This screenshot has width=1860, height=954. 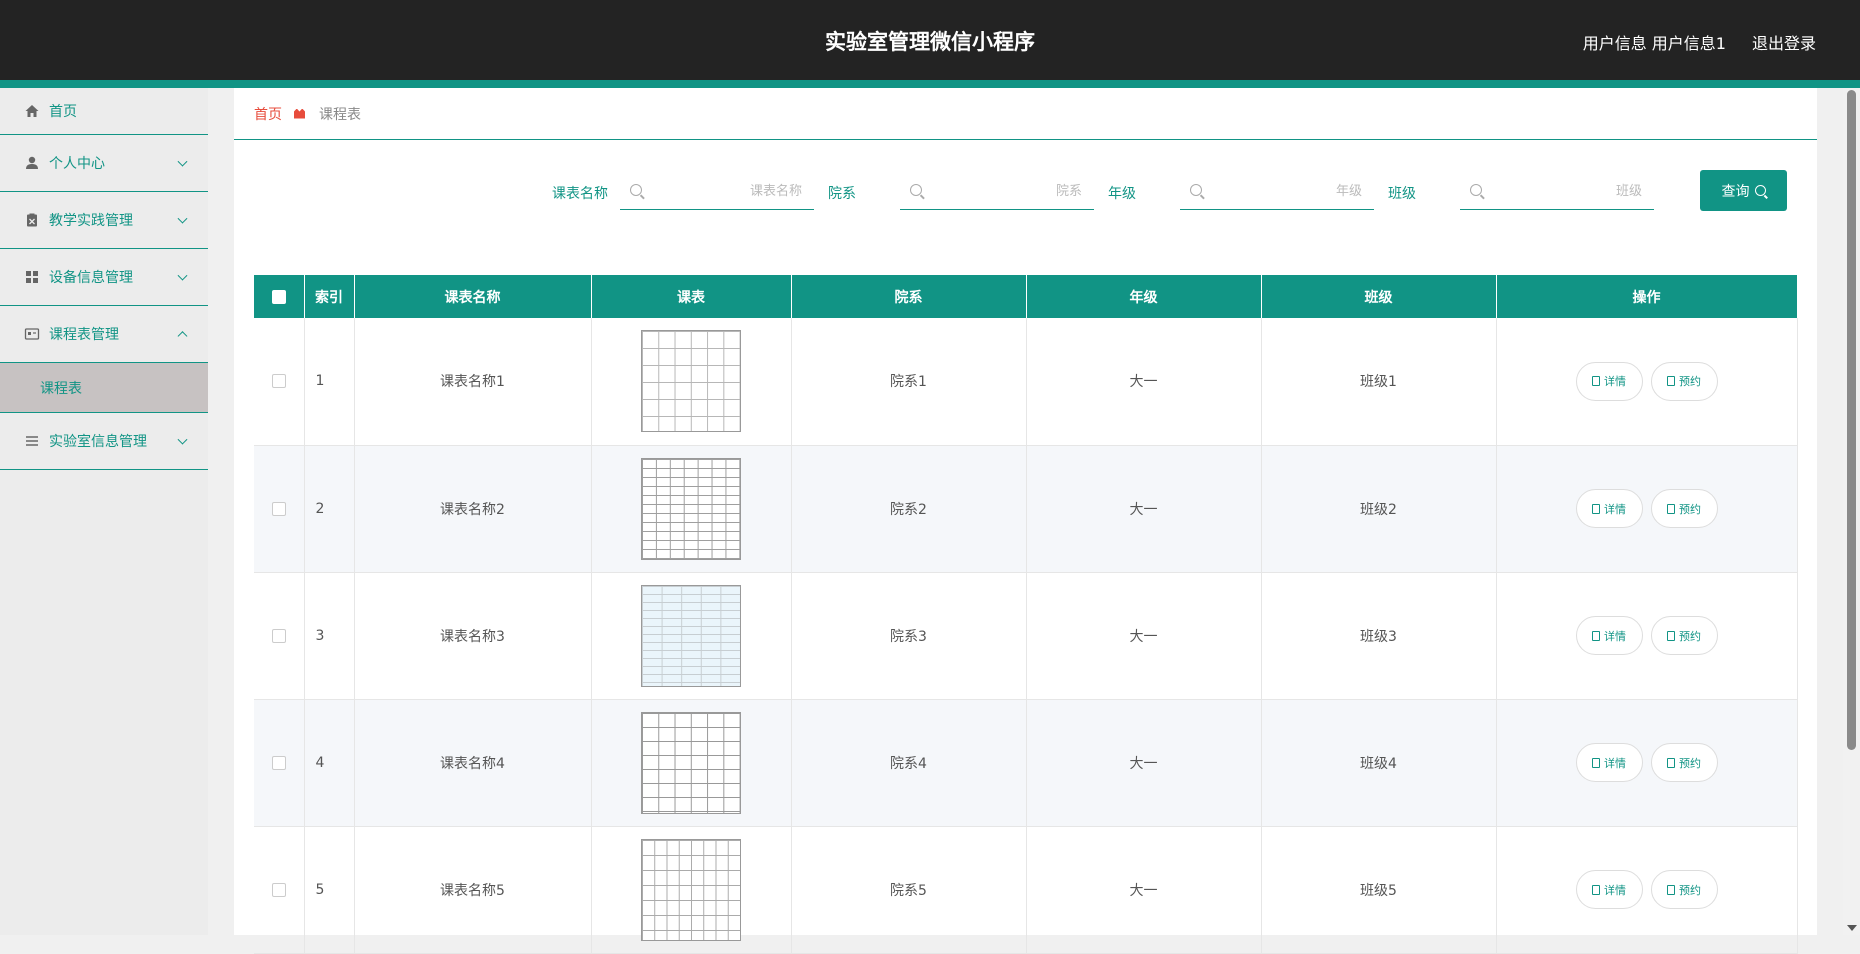 What do you see at coordinates (329, 509) in the screenshot?
I see `row-index: 2` at bounding box center [329, 509].